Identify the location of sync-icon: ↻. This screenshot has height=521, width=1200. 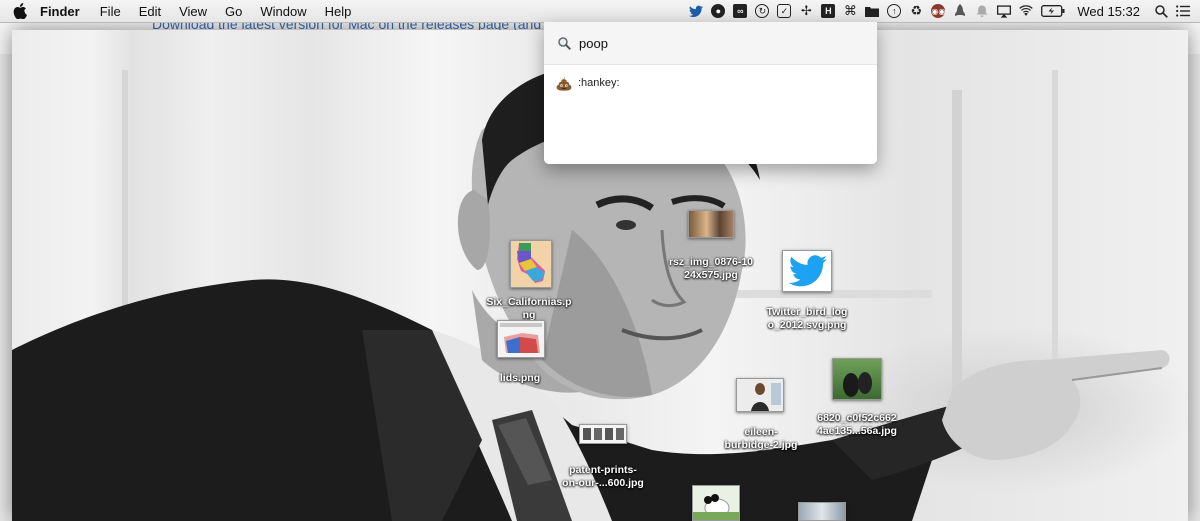
(762, 11).